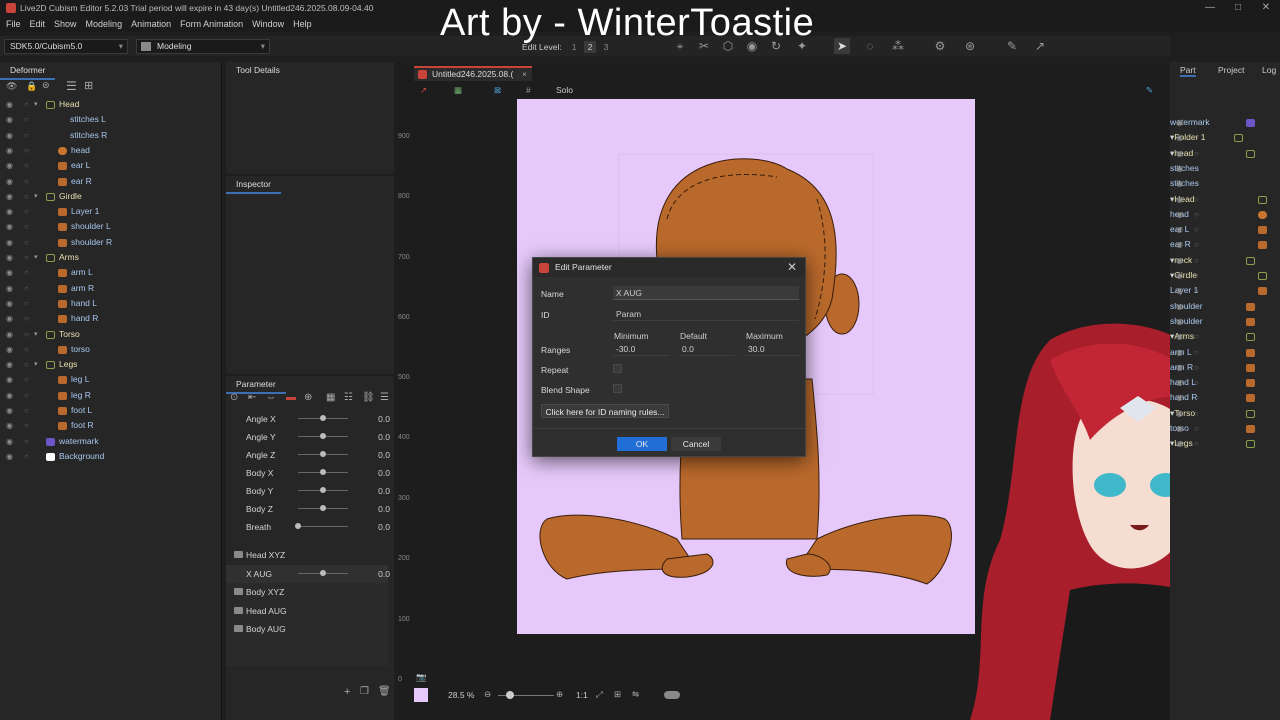 The height and width of the screenshot is (720, 1280). What do you see at coordinates (111, 272) in the screenshot?
I see `deformer-item: ◉ ○ arm L` at bounding box center [111, 272].